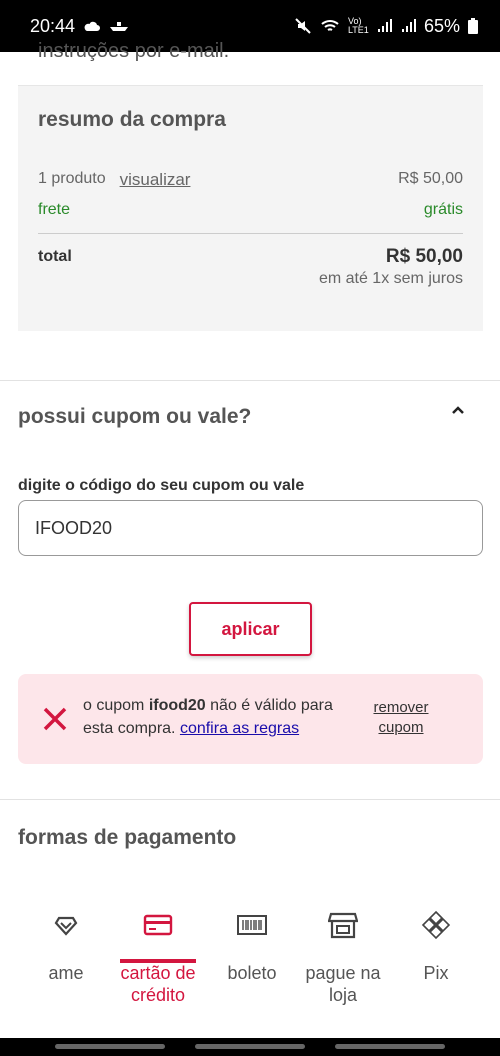  I want to click on chevron-up-icon, so click(458, 410).